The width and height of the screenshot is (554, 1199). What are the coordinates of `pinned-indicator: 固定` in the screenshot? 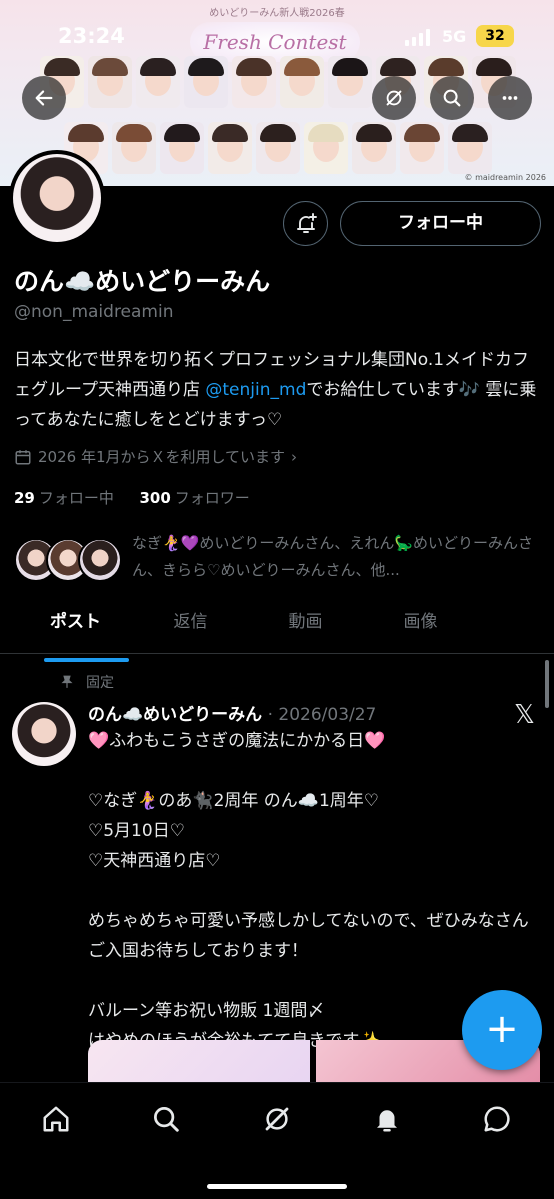 It's located at (87, 682).